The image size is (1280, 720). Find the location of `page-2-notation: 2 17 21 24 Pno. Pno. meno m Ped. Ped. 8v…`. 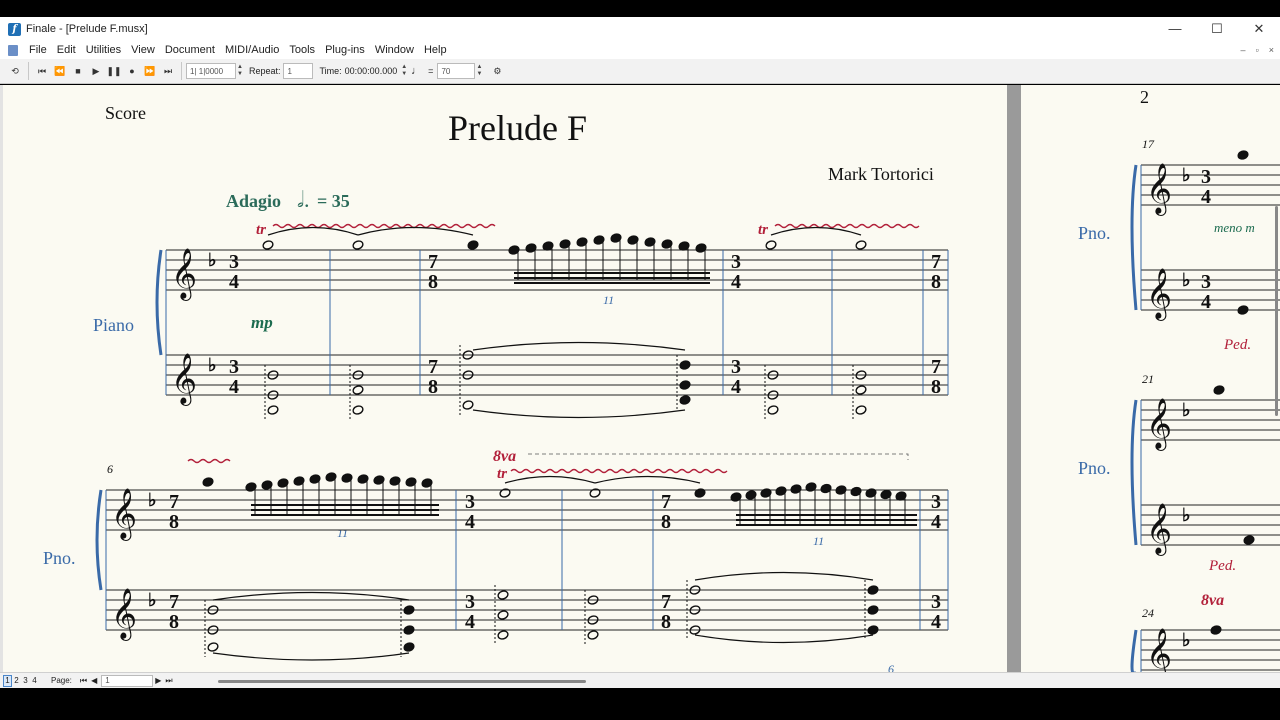

page-2-notation: 2 17 21 24 Pno. Pno. meno m Ped. Ped. 8v… is located at coordinates (1179, 379).